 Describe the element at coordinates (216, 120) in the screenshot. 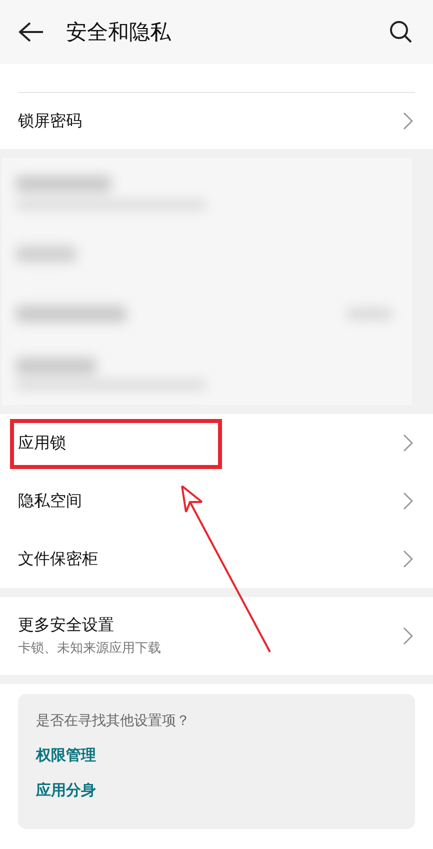

I see `settings-row: 锁屏密码` at that location.